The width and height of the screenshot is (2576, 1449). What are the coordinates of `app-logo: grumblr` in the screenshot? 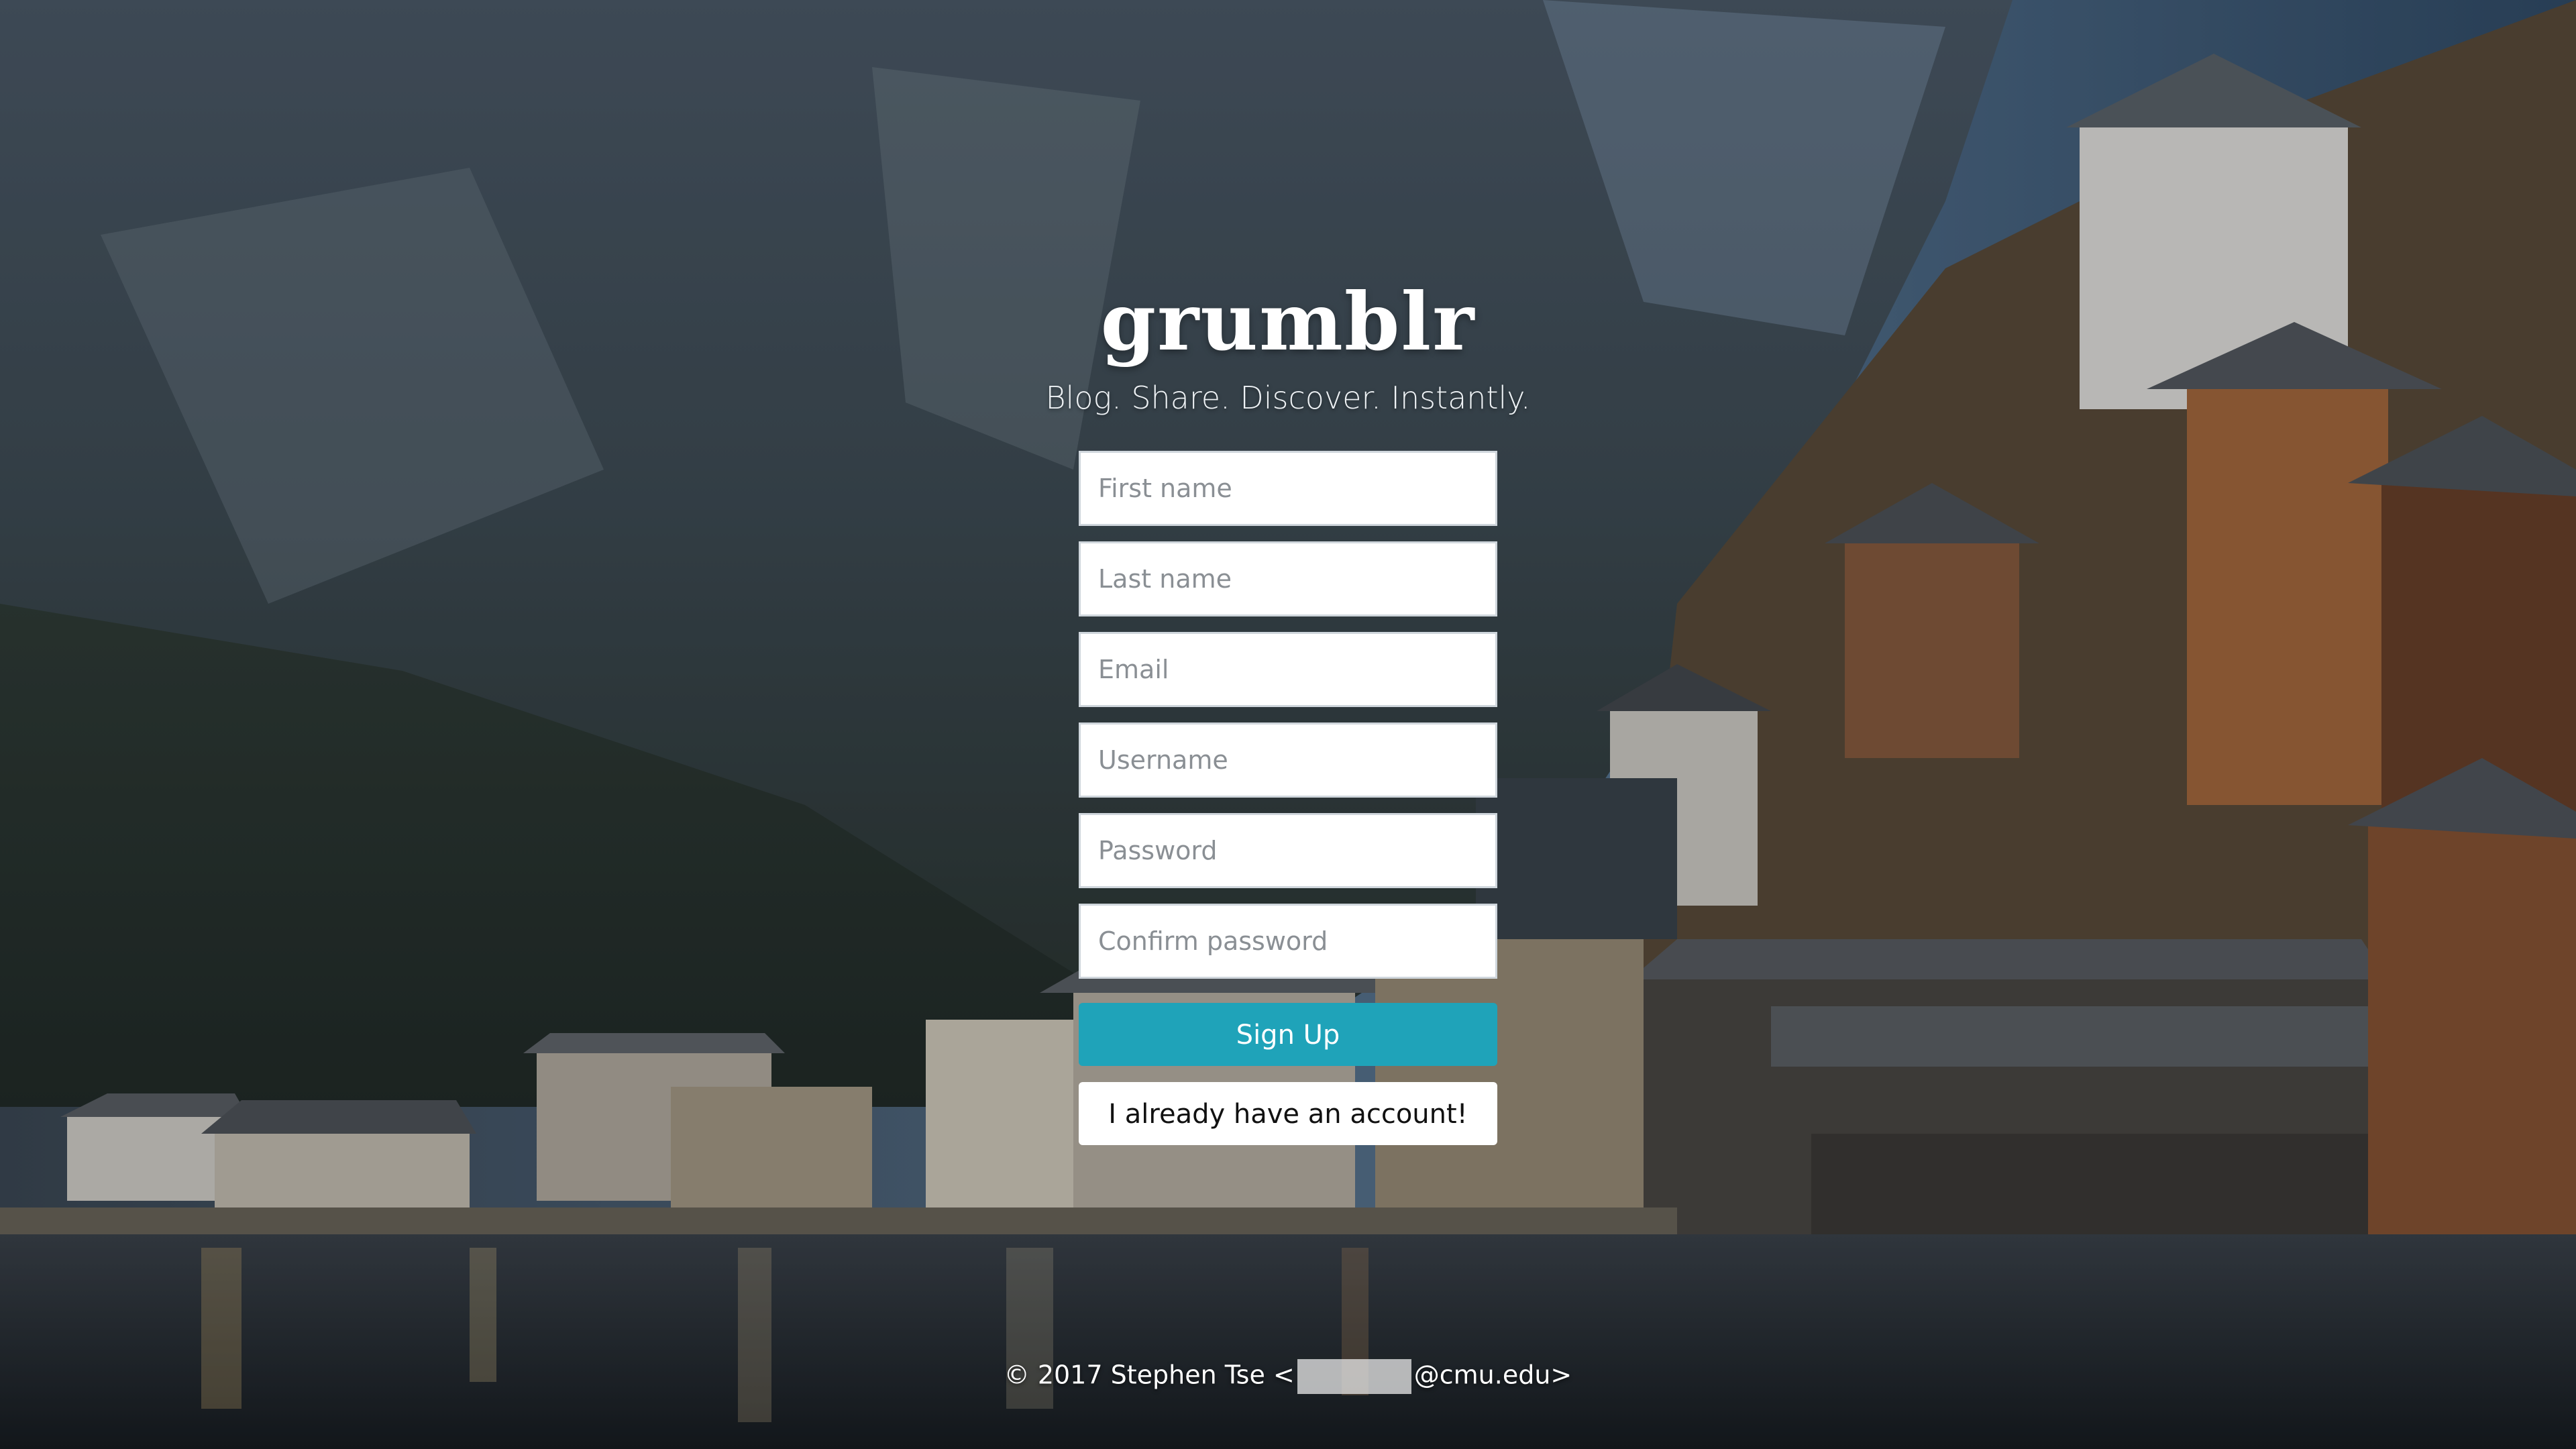 It's located at (1288, 321).